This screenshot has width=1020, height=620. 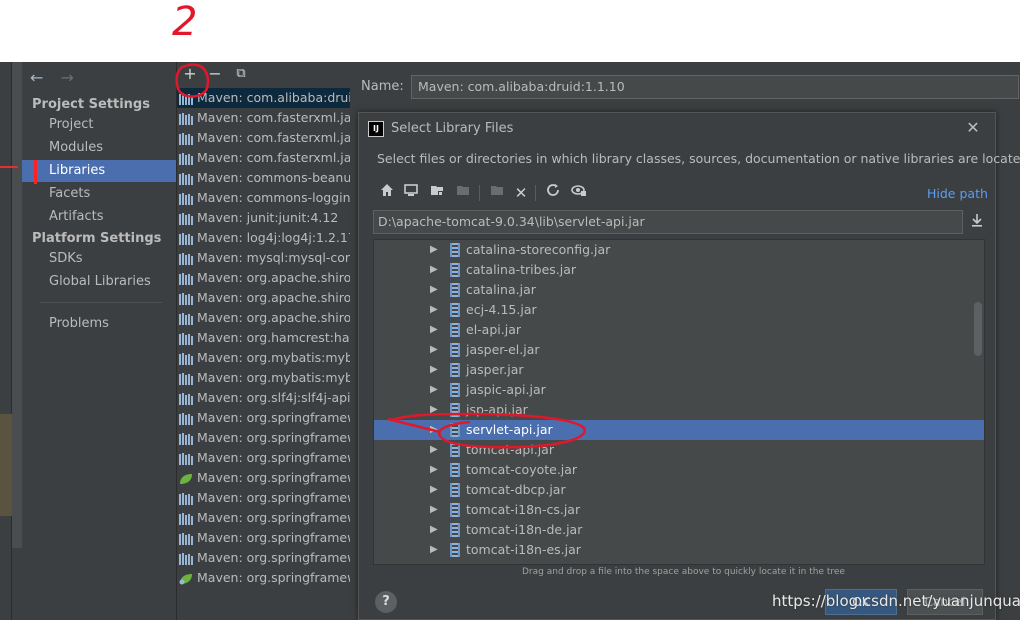 I want to click on tree-row: ▶ tomcat-i18n-es.jar, so click(x=679, y=550).